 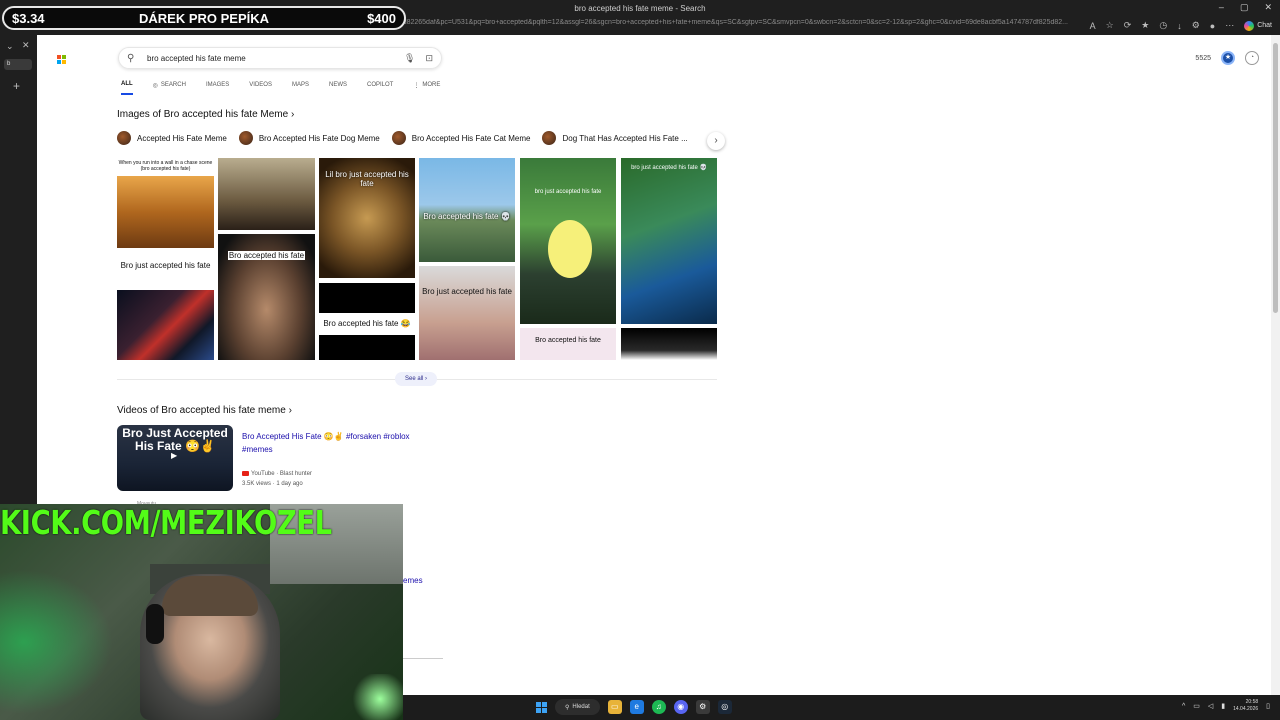 I want to click on related-chip: Bro Accepted His Fate Dog Meme, so click(x=309, y=138).